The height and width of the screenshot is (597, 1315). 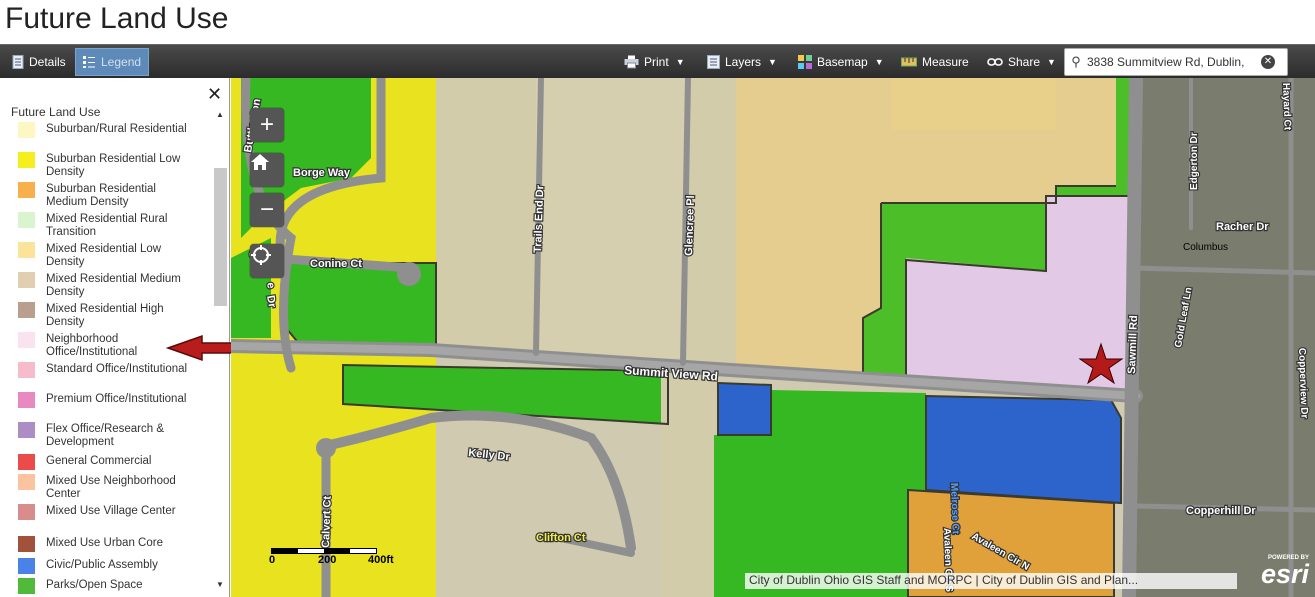 I want to click on legend-item-label: Parks/Open Space, so click(x=94, y=585).